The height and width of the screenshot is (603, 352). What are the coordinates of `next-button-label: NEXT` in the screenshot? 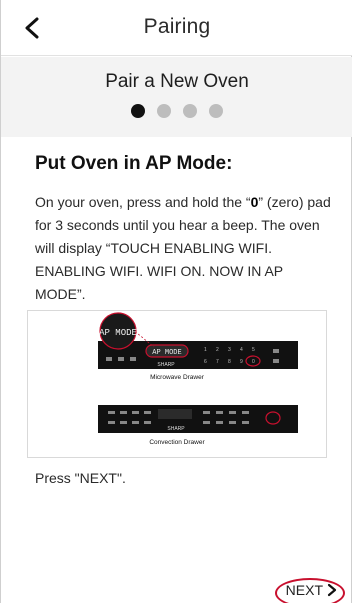 It's located at (304, 590).